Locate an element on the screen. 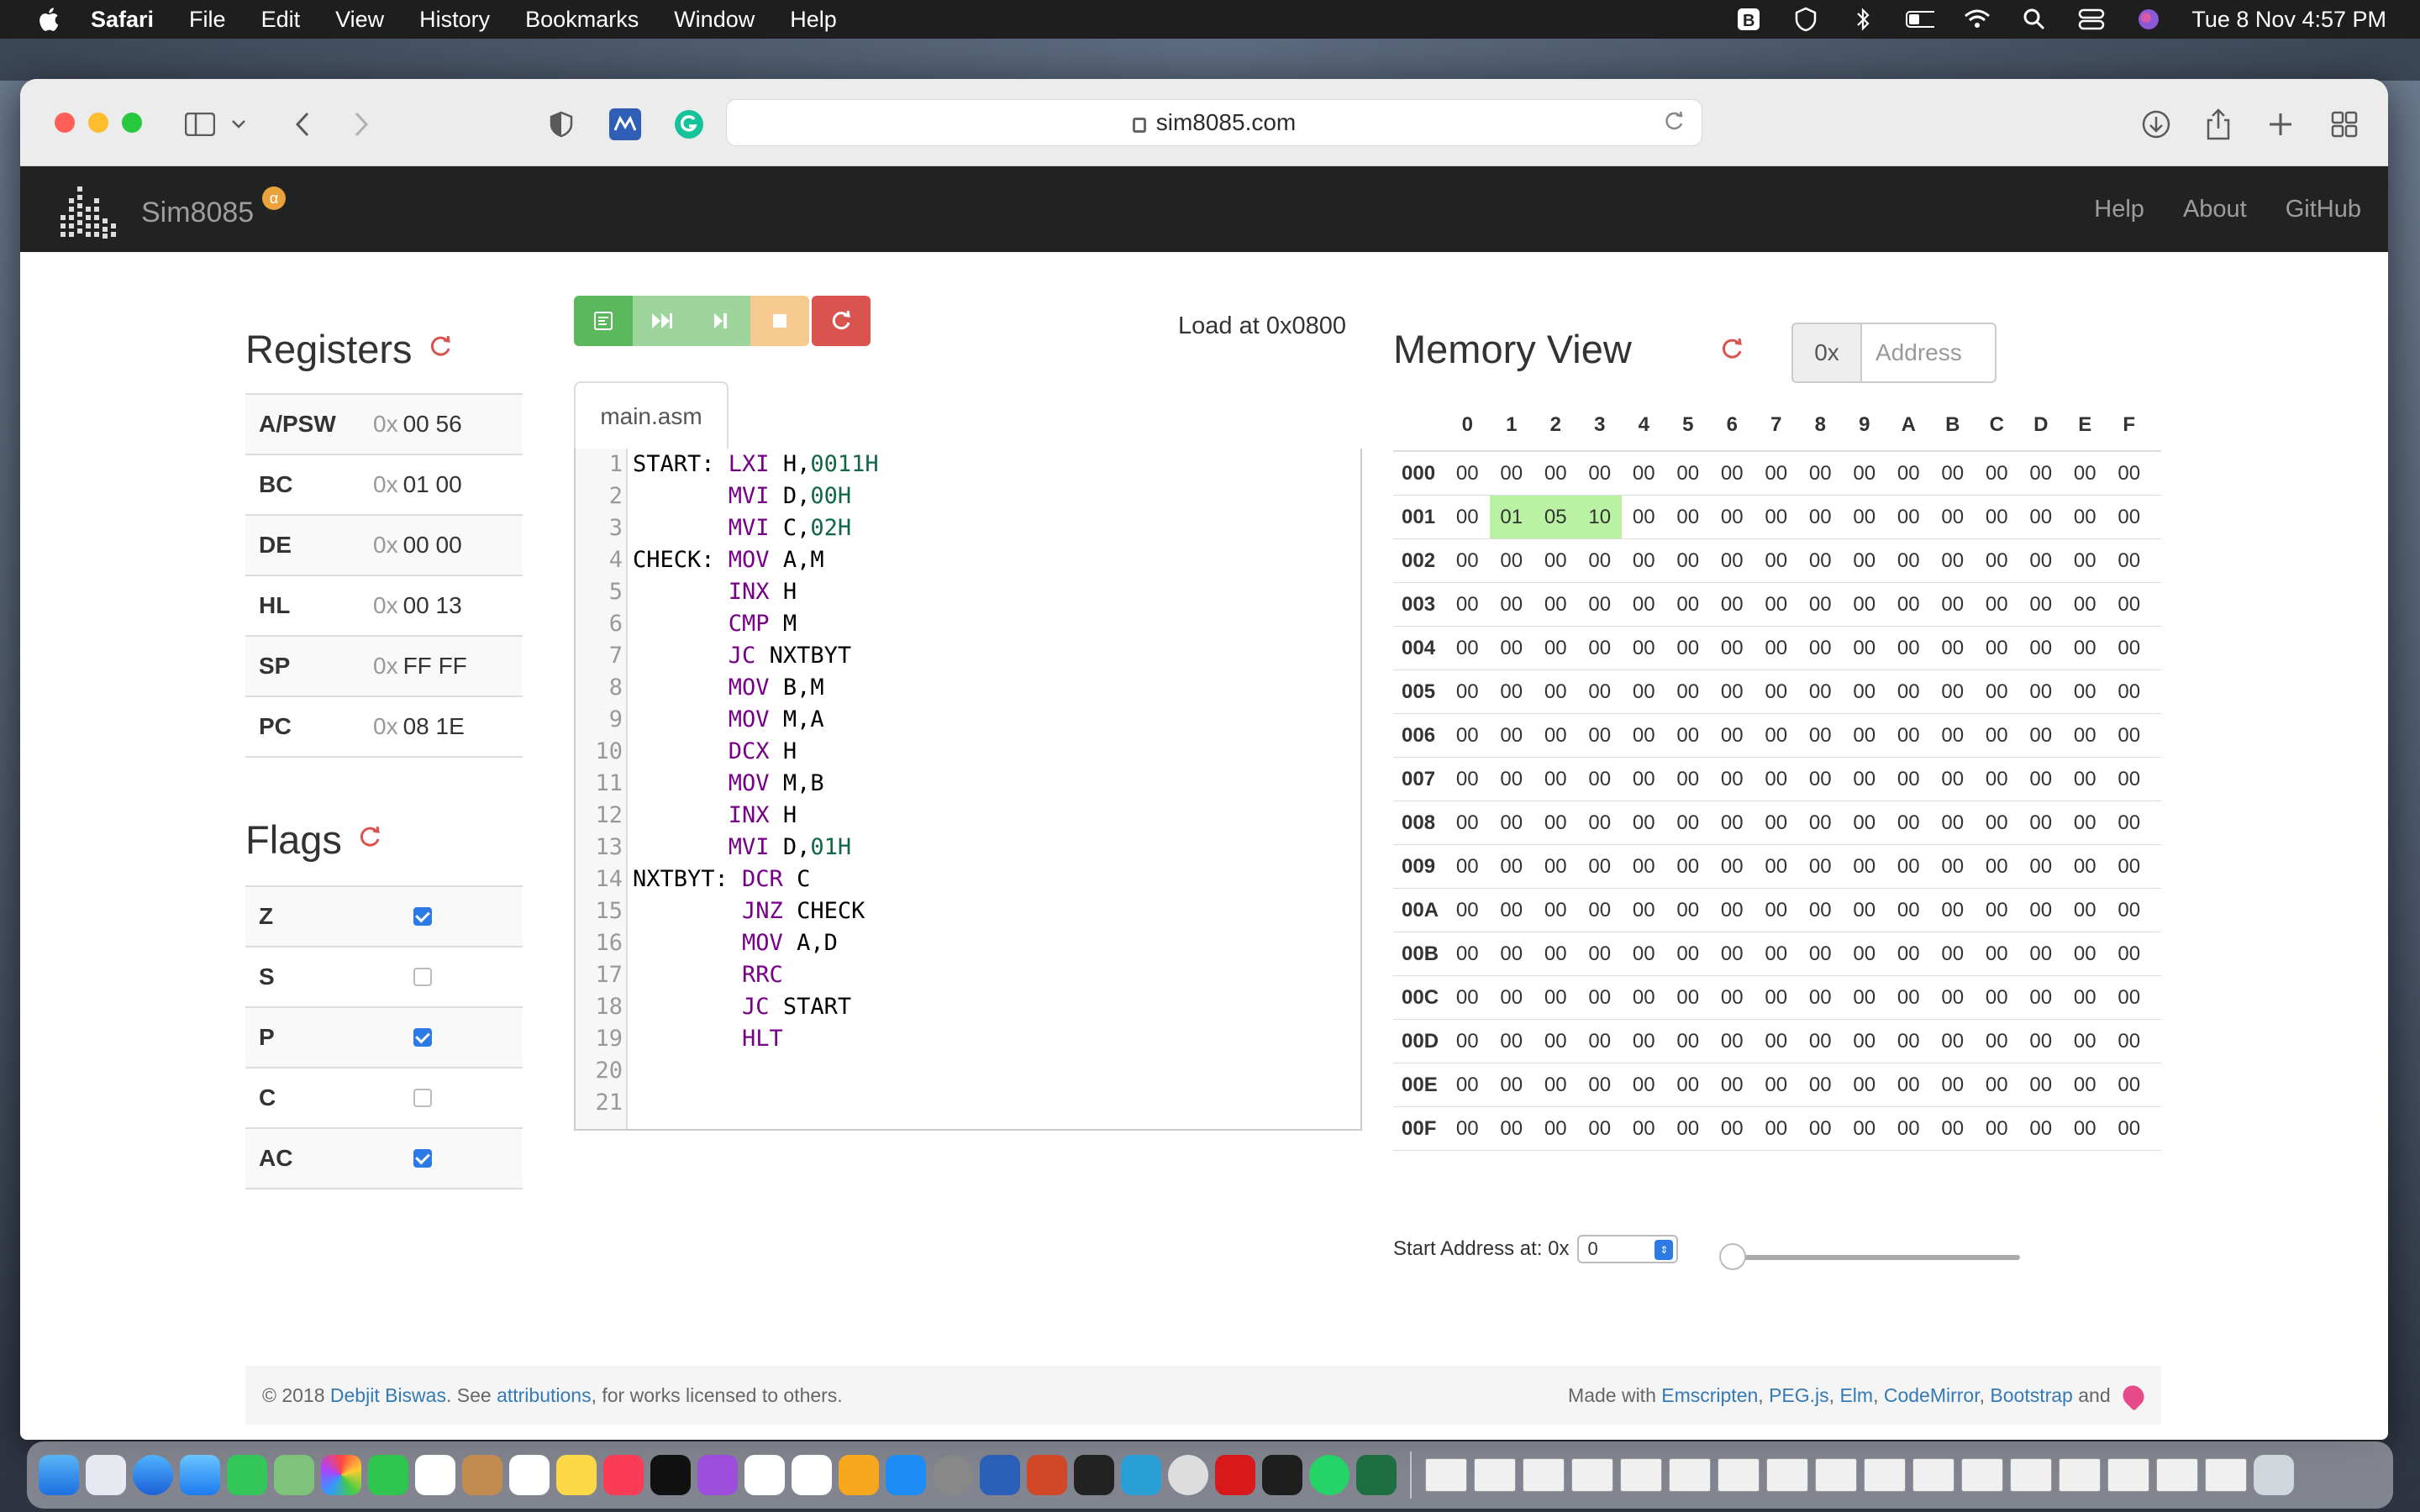 This screenshot has height=1512, width=2420. mail-dock-icon is located at coordinates (200, 1475).